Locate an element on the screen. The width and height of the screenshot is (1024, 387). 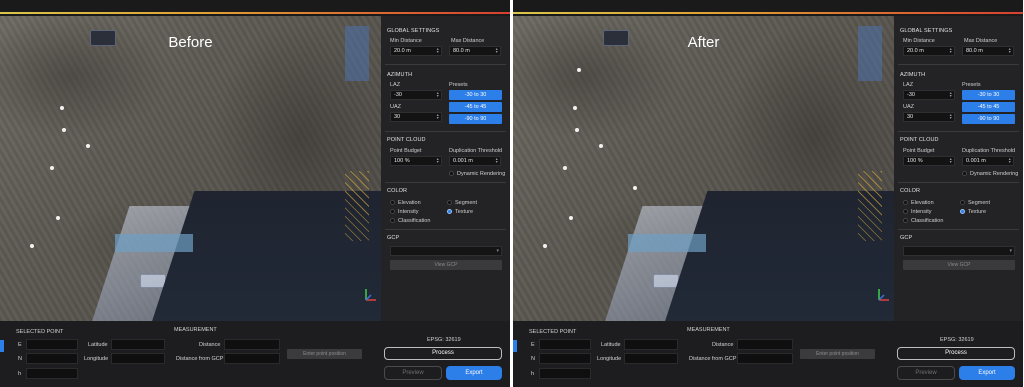
n-label: N is located at coordinates (20, 359).